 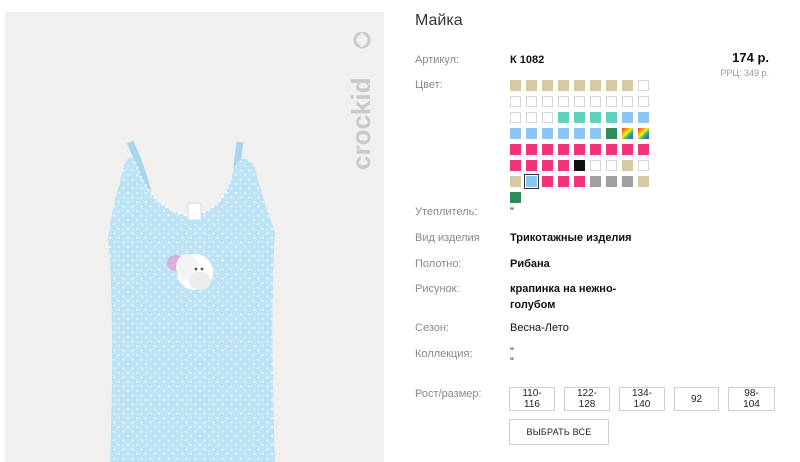 I want to click on price: 174 р., so click(x=750, y=57).